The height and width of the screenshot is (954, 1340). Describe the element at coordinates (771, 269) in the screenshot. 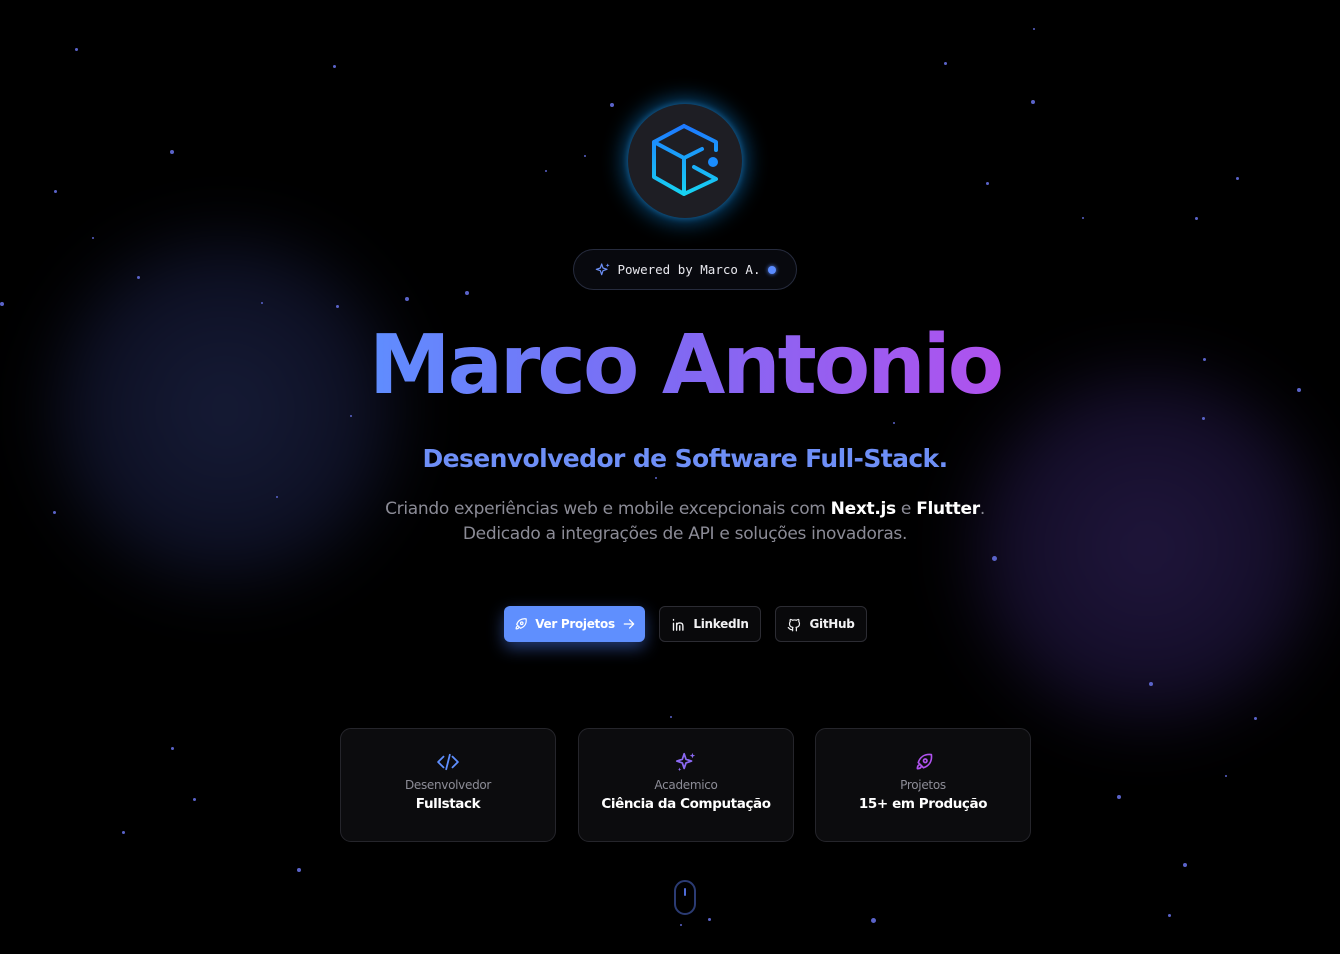

I see `status-dot` at that location.